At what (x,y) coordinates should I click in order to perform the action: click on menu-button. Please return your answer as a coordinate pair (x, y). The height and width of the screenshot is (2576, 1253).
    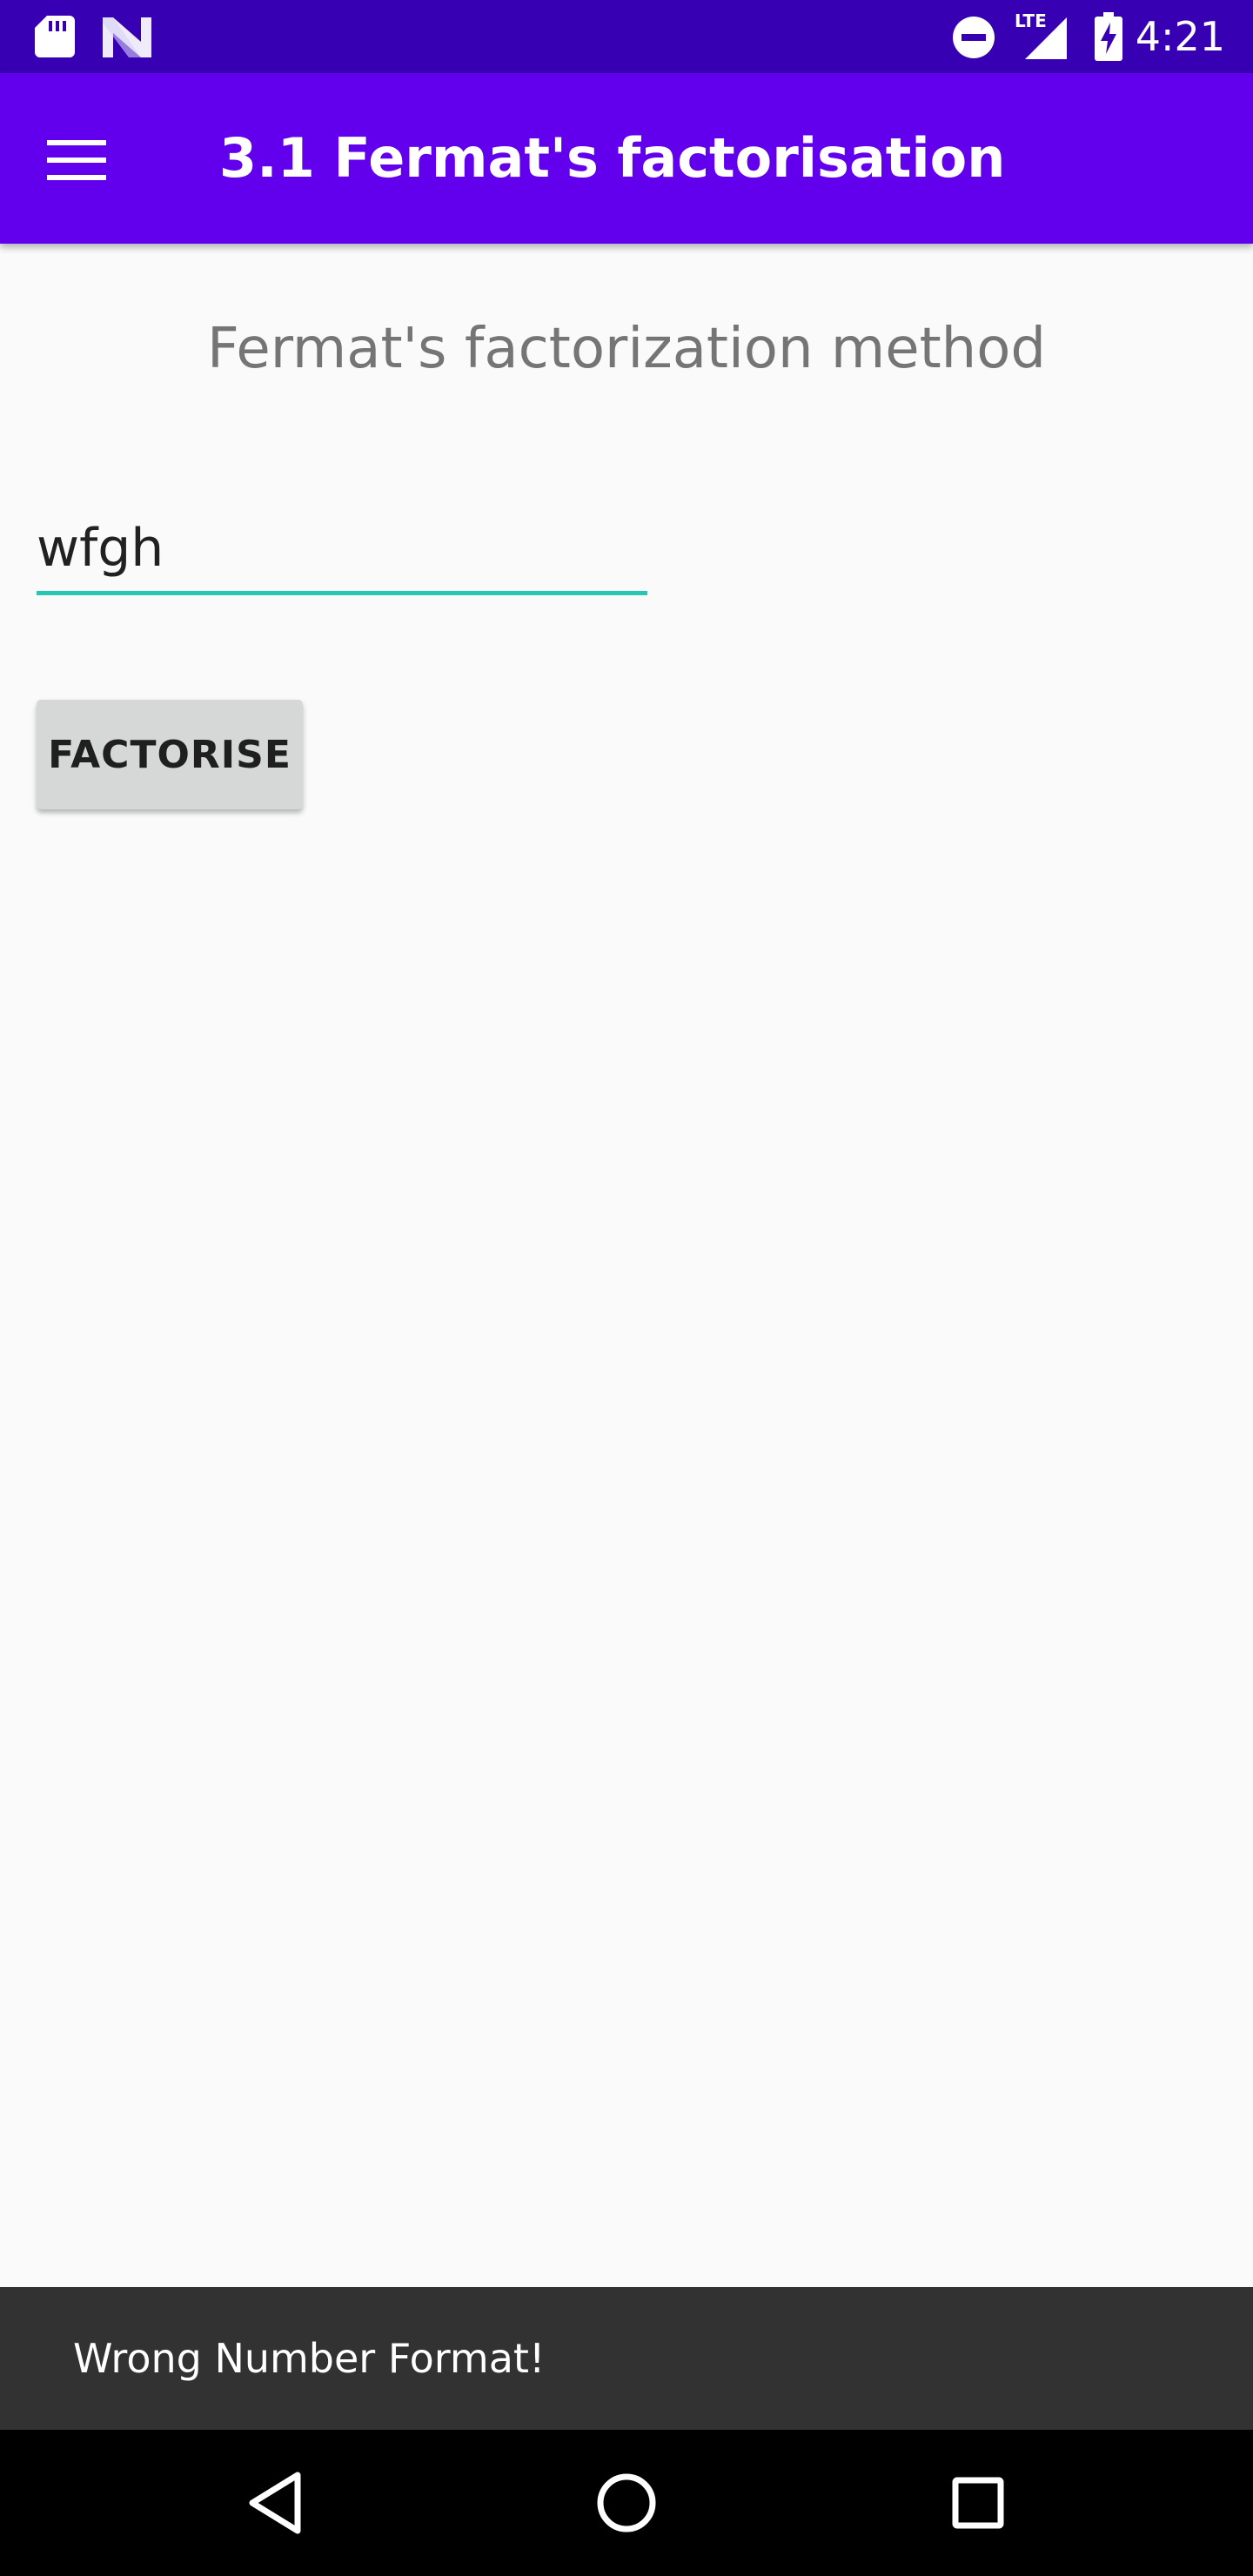
    Looking at the image, I should click on (76, 160).